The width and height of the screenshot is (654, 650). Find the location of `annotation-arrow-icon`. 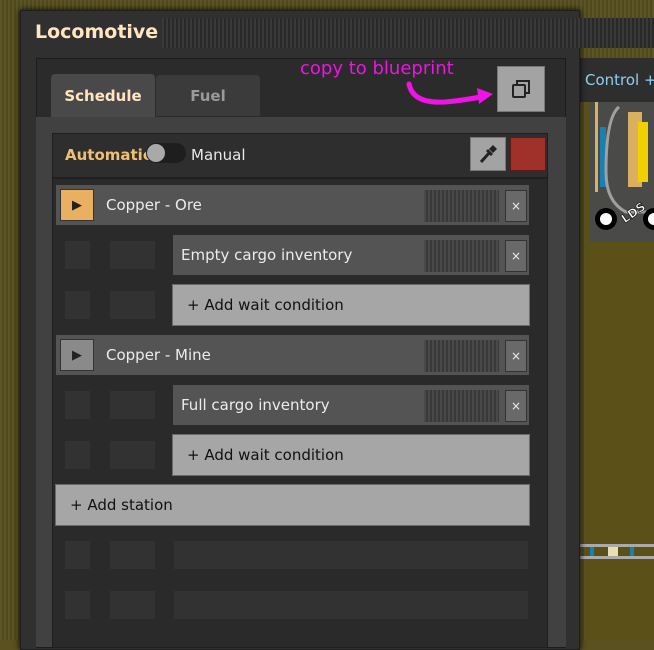

annotation-arrow-icon is located at coordinates (449, 93).